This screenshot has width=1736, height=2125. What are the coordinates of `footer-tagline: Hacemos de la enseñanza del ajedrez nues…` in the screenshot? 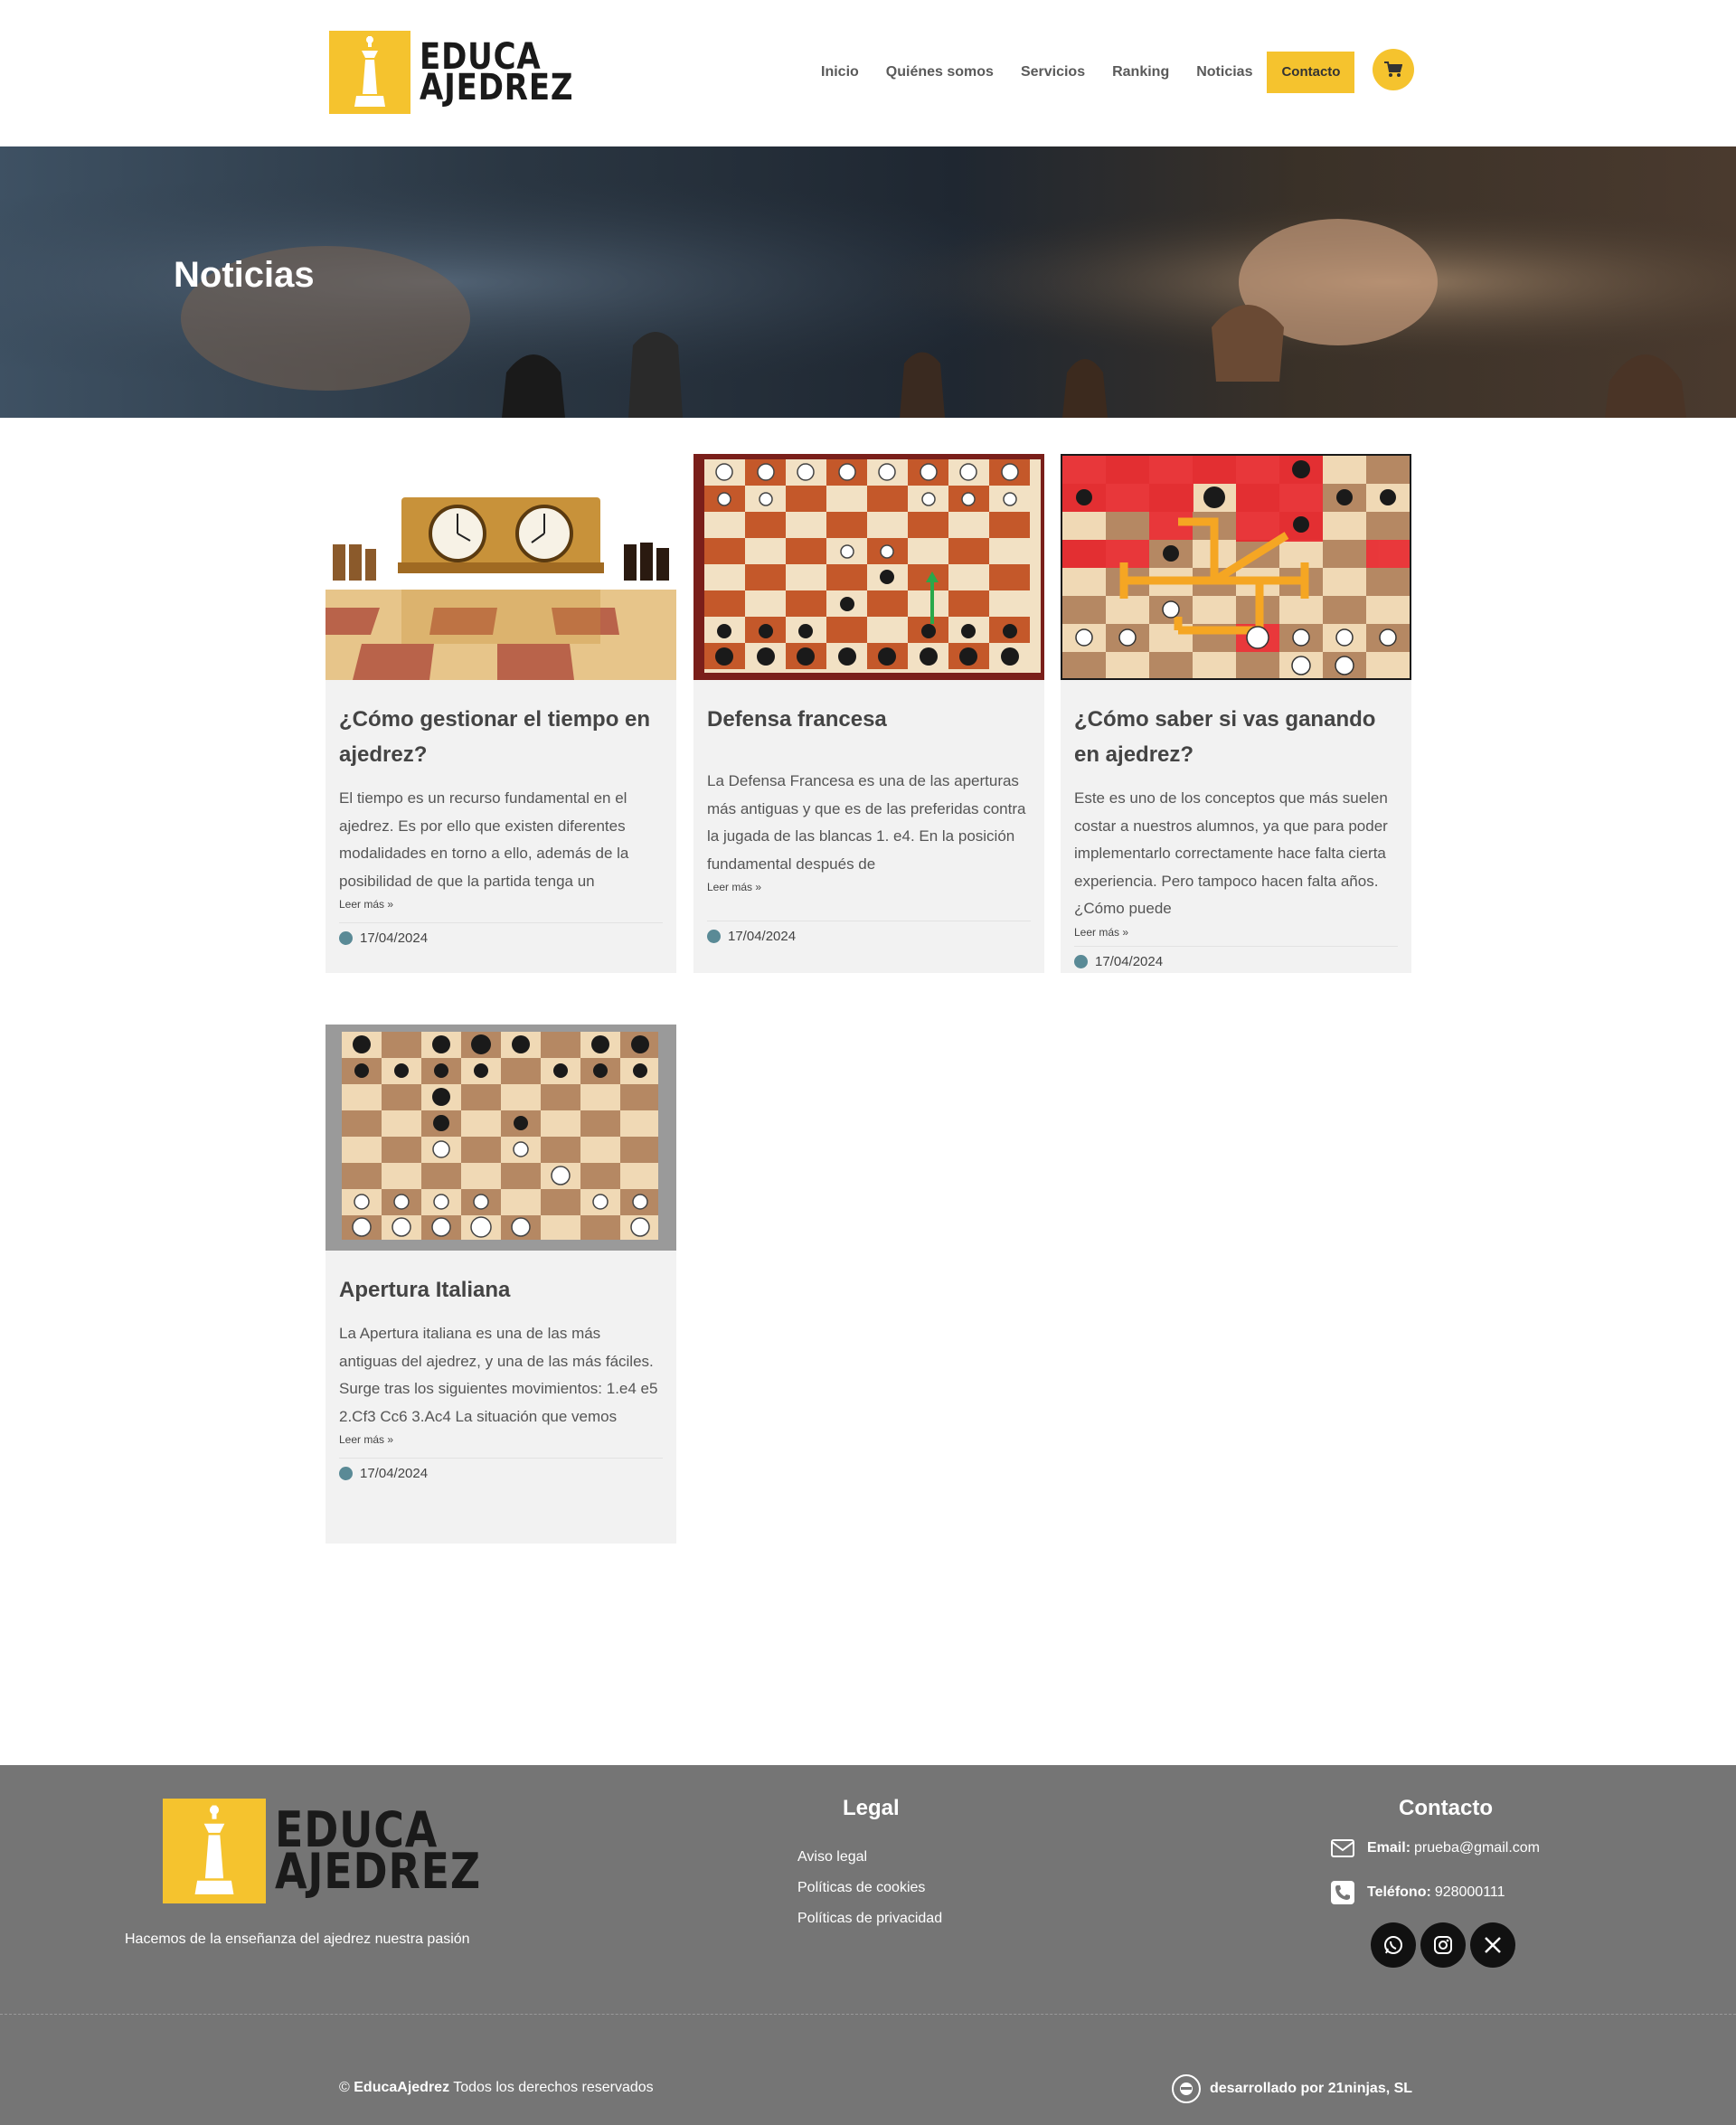 It's located at (297, 1939).